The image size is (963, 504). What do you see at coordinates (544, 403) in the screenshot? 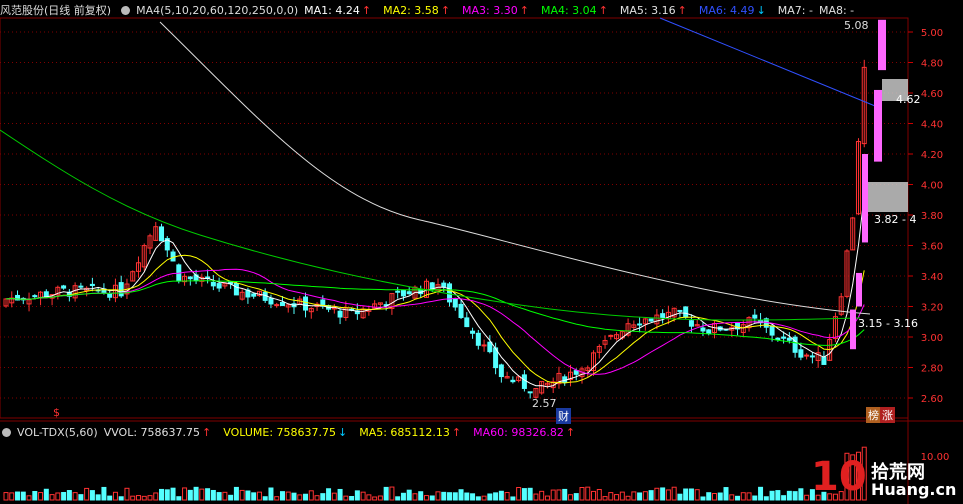
I see `low-label: 2.57` at bounding box center [544, 403].